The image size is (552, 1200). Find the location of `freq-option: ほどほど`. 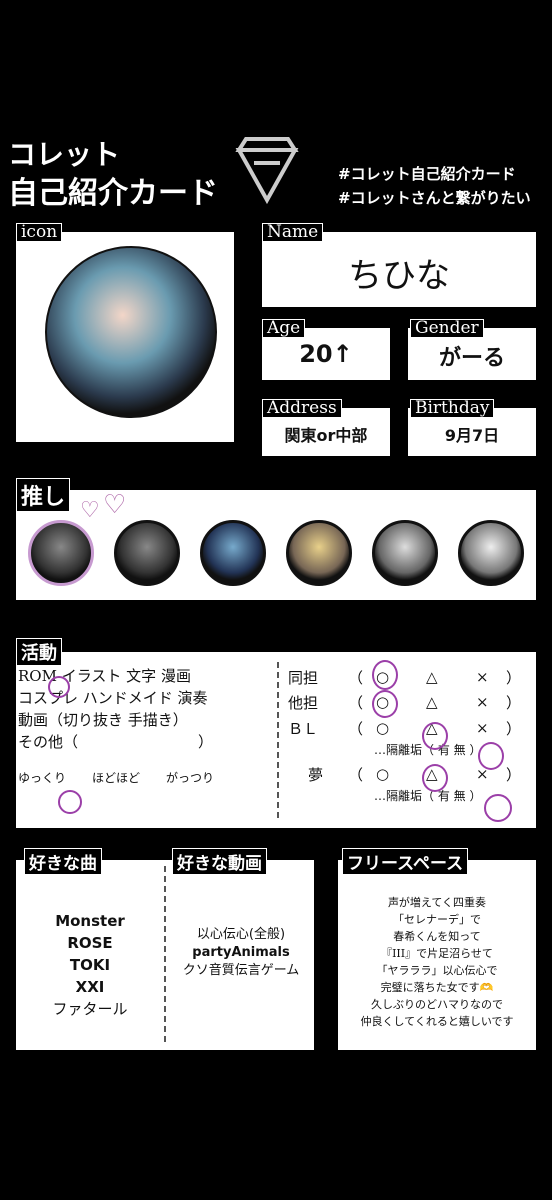

freq-option: ほどほど is located at coordinates (116, 778).